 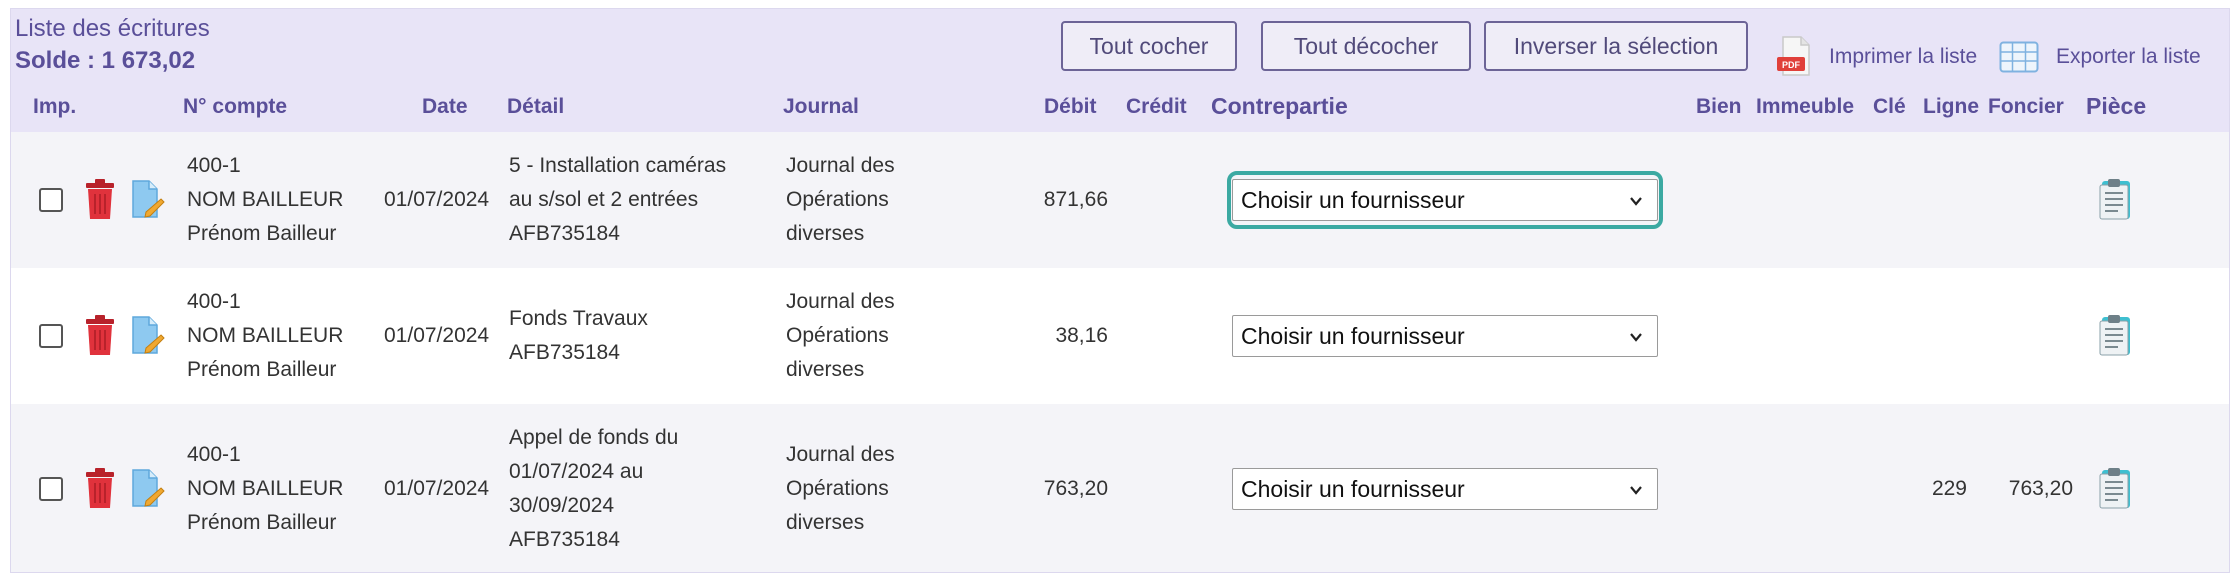 What do you see at coordinates (576, 471) in the screenshot?
I see `detail-line: 01/07/2024 au` at bounding box center [576, 471].